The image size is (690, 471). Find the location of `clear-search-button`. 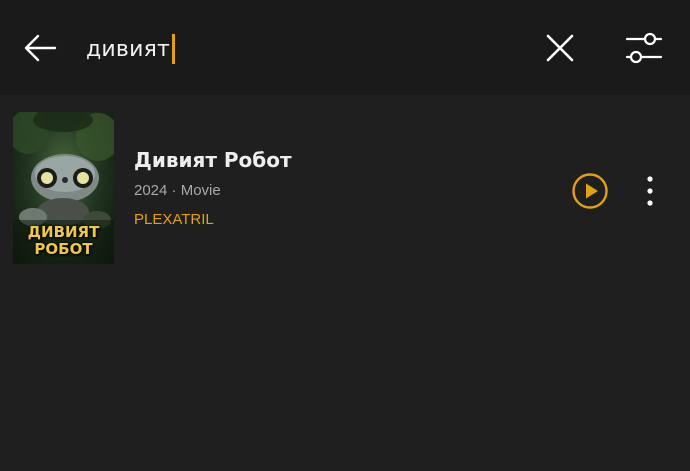

clear-search-button is located at coordinates (560, 48).